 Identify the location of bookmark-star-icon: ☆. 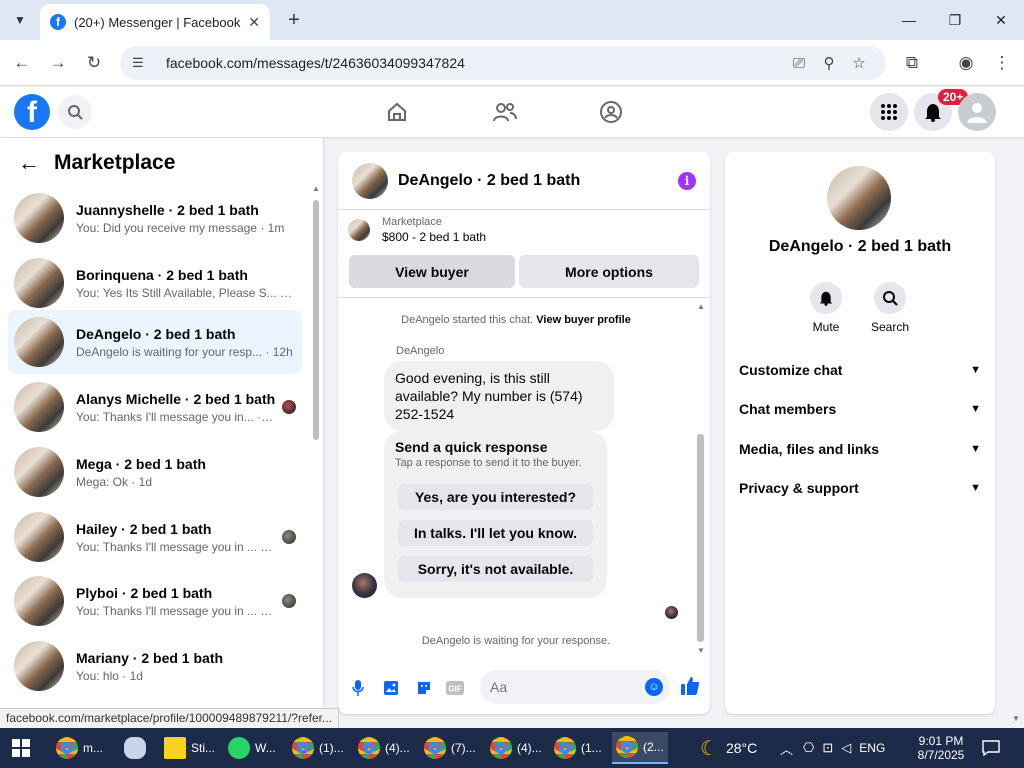
(859, 63).